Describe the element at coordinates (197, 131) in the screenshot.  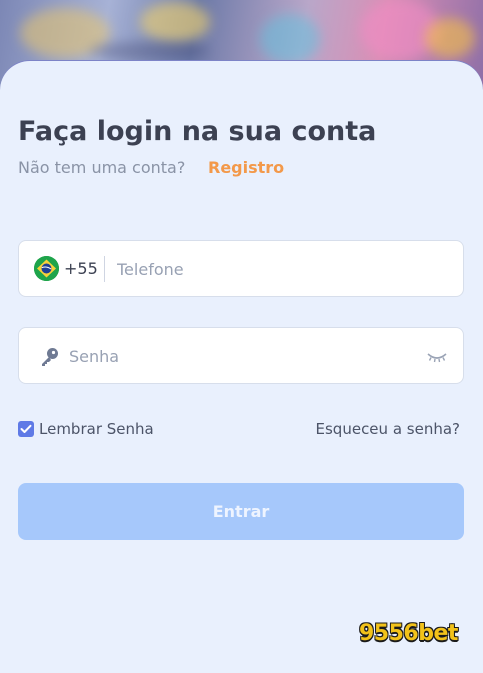
I see `page-title: Faça login na sua conta` at that location.